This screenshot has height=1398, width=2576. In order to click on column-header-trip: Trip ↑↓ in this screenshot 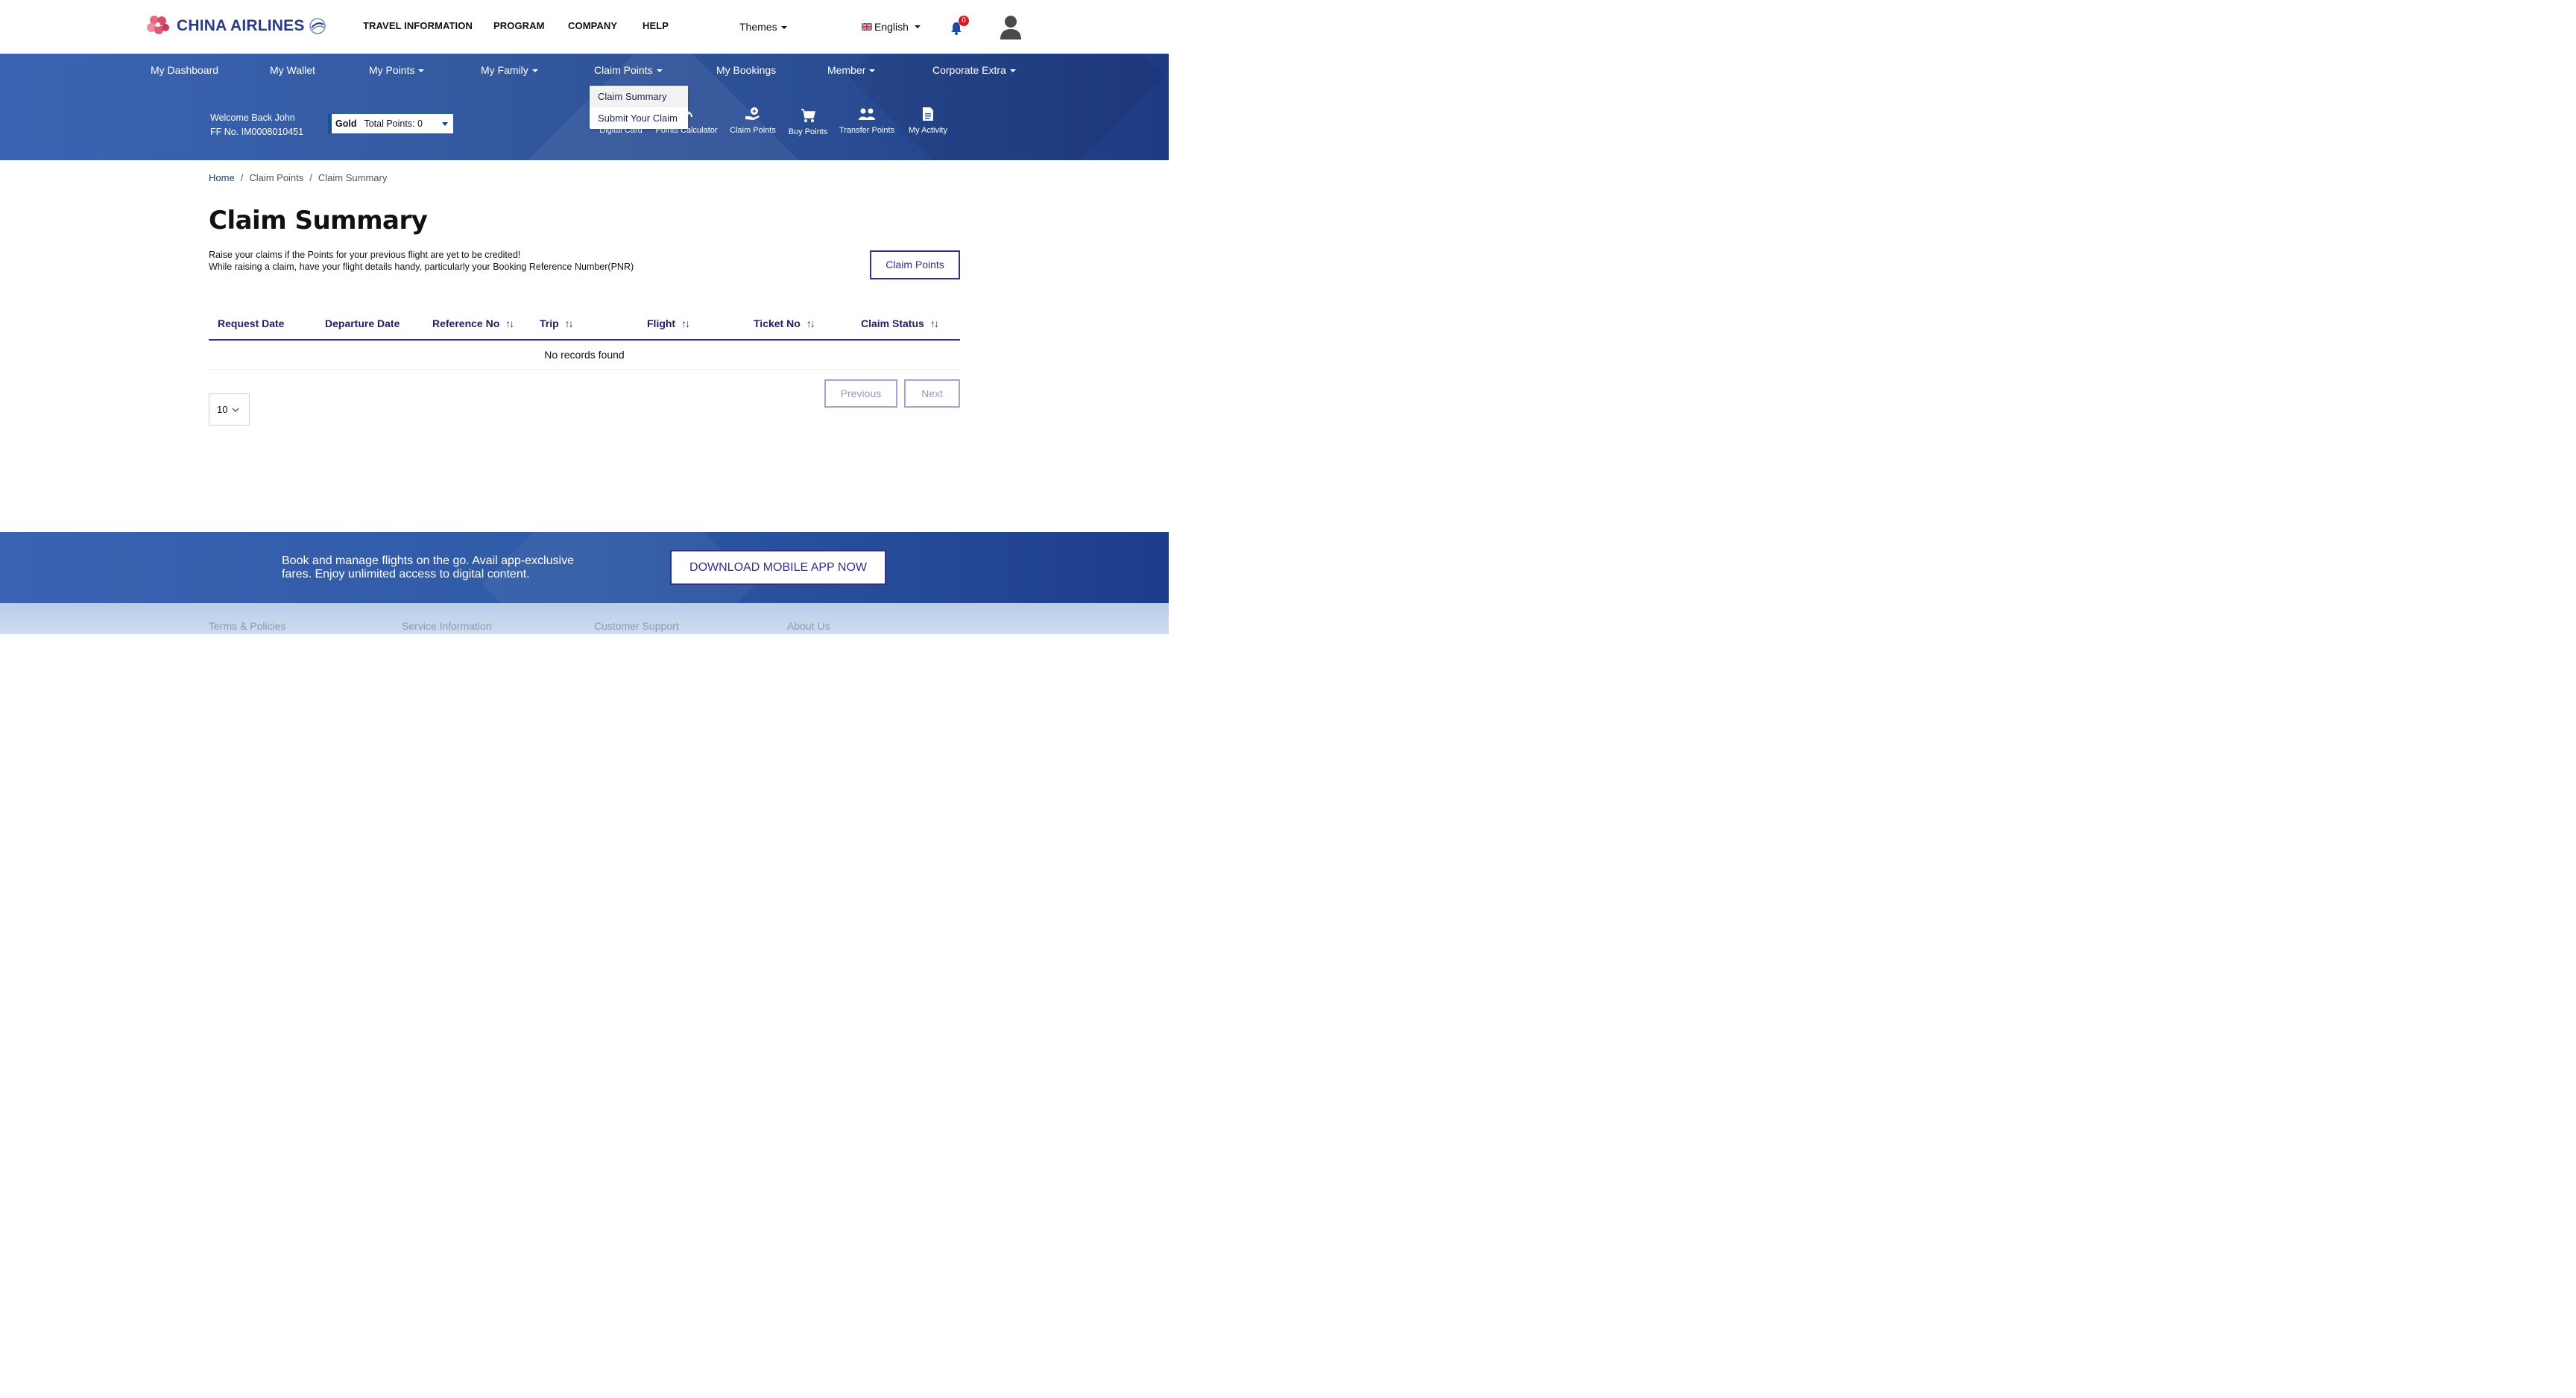, I will do `click(557, 323)`.